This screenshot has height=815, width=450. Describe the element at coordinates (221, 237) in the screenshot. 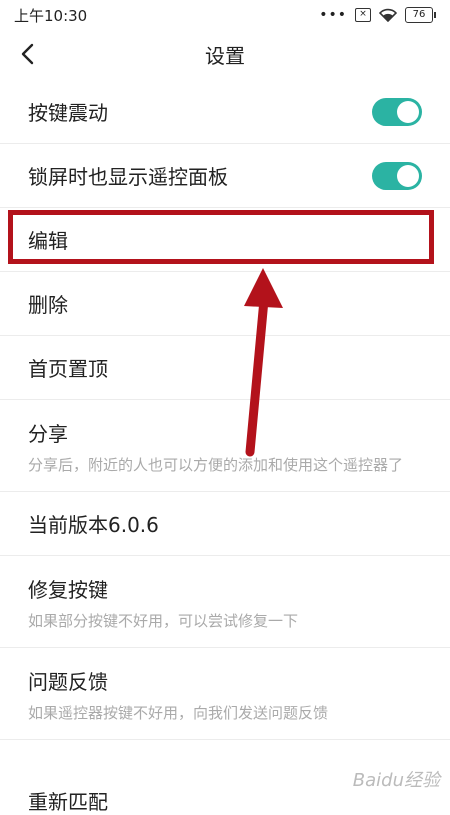

I see `highlight-box` at that location.